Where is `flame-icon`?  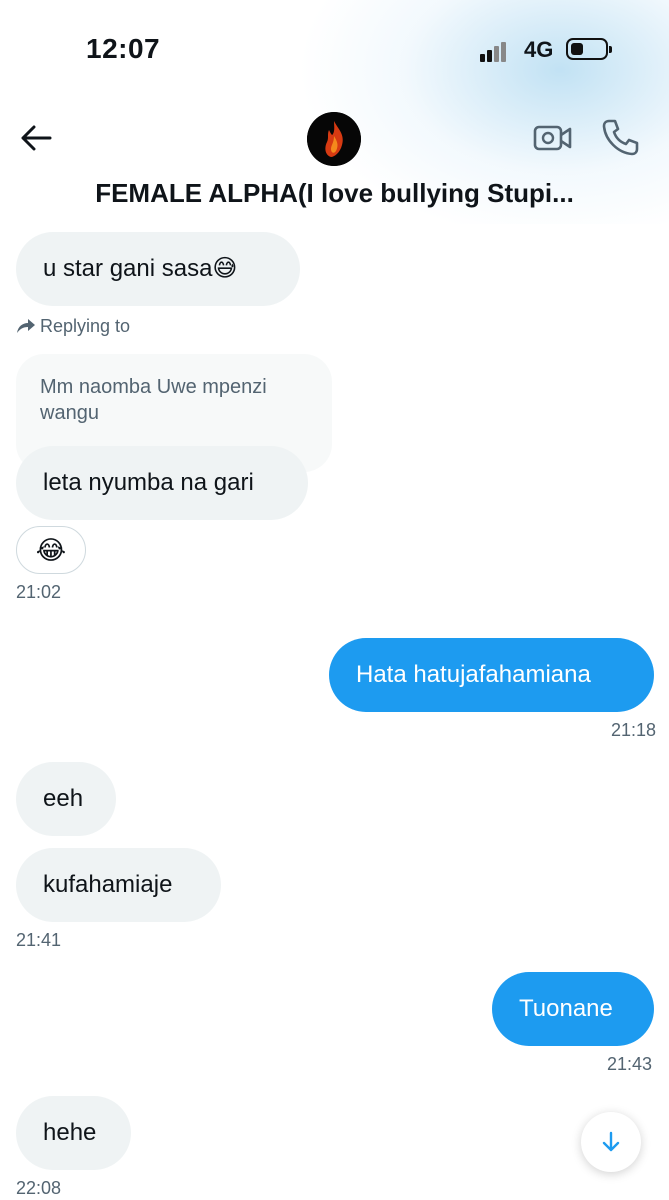
flame-icon is located at coordinates (334, 139).